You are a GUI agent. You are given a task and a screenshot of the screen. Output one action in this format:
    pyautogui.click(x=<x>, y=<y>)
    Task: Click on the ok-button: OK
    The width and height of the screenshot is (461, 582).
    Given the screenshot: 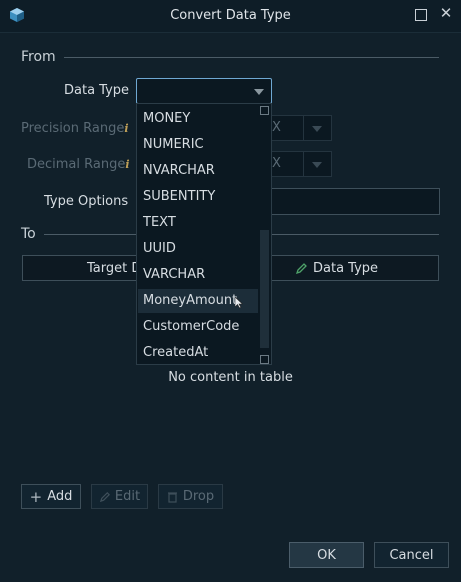 What is the action you would take?
    pyautogui.click(x=326, y=555)
    